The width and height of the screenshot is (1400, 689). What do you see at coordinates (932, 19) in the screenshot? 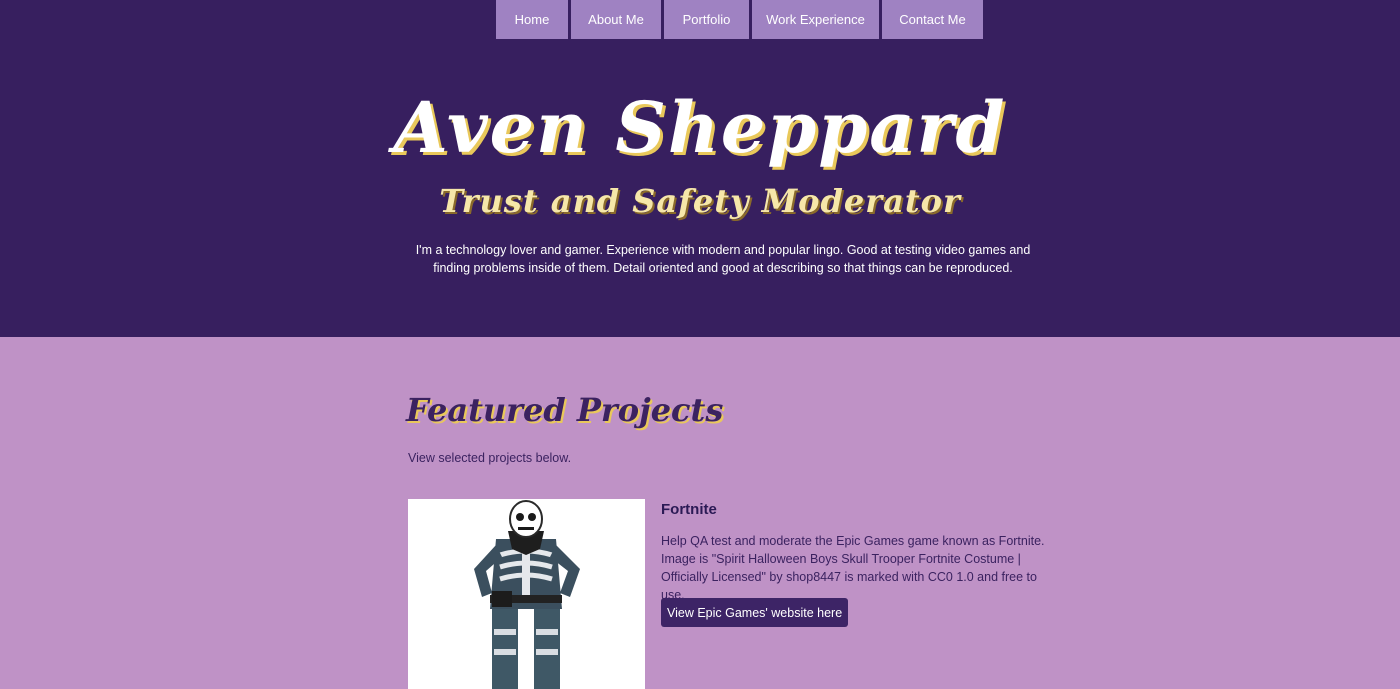
I see `nav-item-contact-me: Contact Me` at bounding box center [932, 19].